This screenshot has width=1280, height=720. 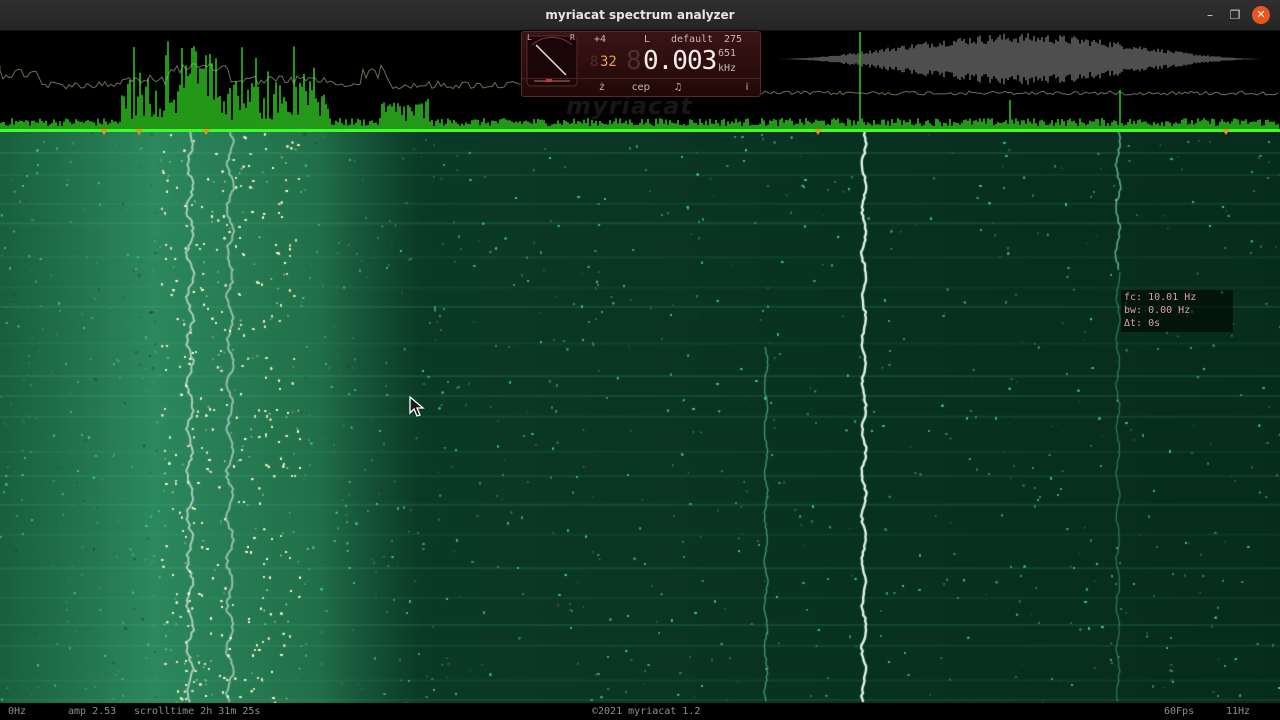 I want to click on info-icon: i, so click(x=747, y=88).